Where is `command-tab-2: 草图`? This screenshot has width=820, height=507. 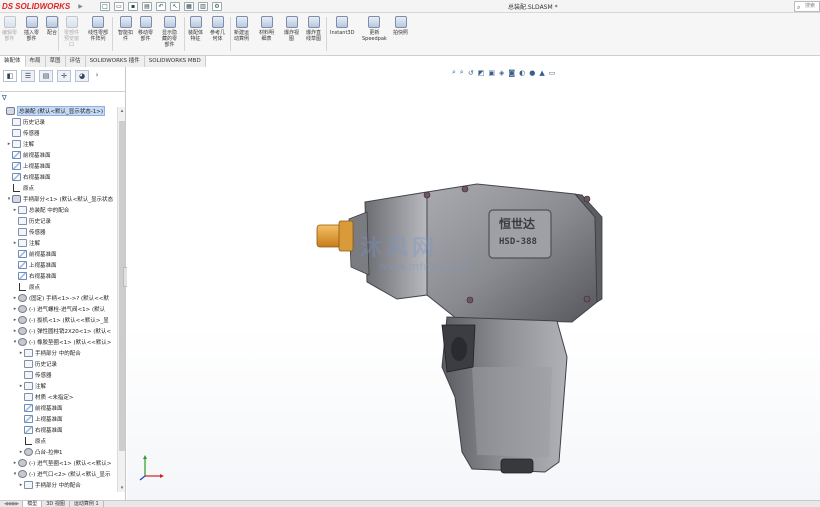
command-tab-2: 草图 is located at coordinates (55, 61).